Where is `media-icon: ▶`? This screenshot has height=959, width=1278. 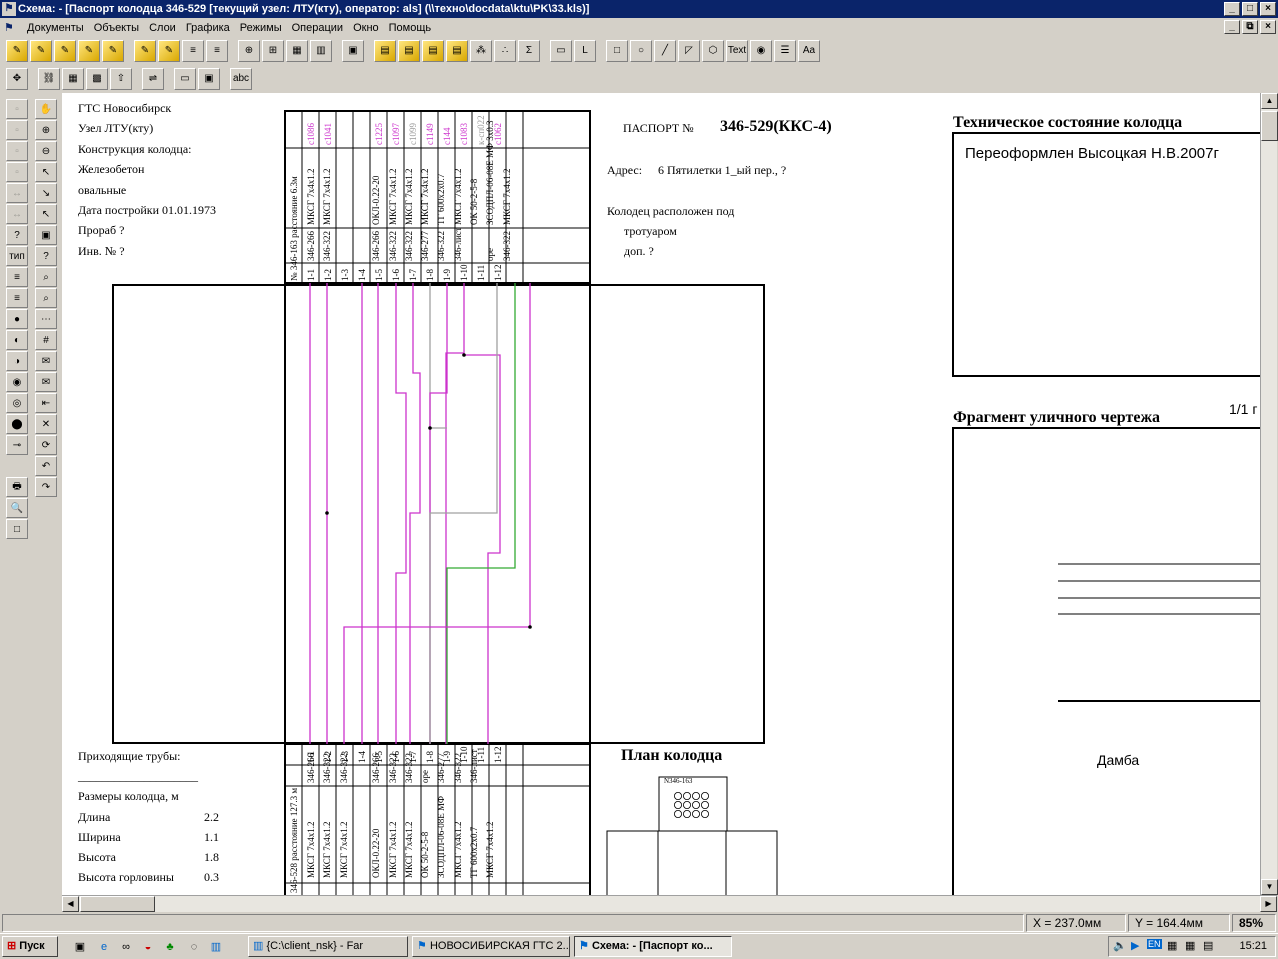
media-icon: ▶ is located at coordinates (1135, 945).